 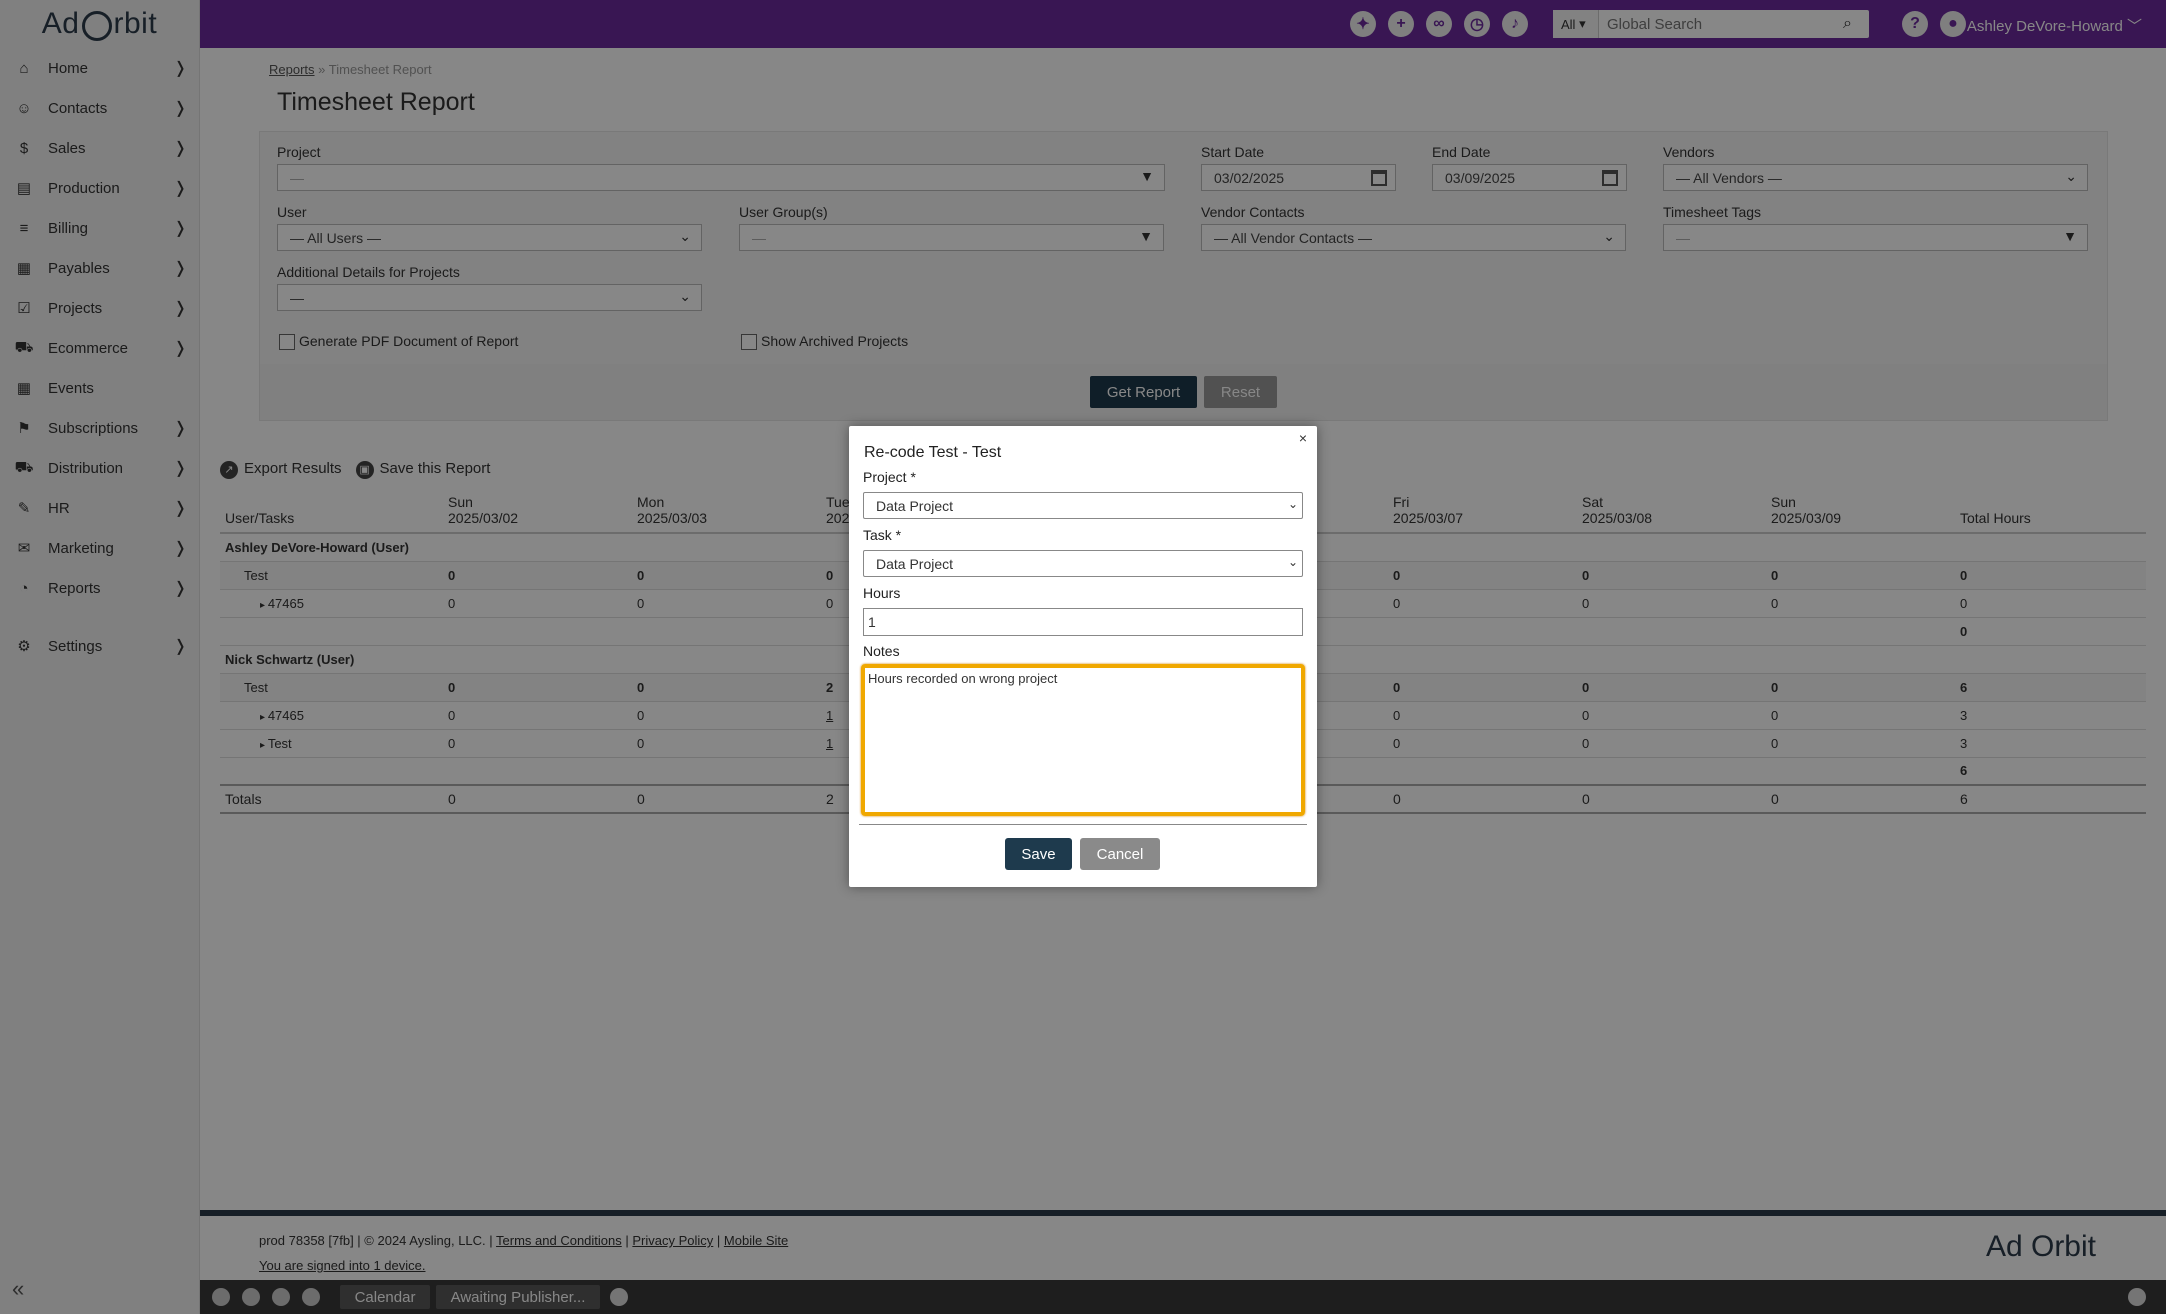 What do you see at coordinates (933, 452) in the screenshot?
I see `dialog-title: Re-code Test - Test` at bounding box center [933, 452].